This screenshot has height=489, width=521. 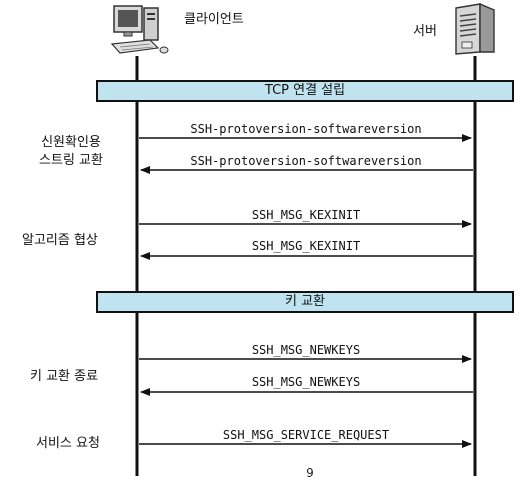 What do you see at coordinates (60, 240) in the screenshot?
I see `phase-label-algorithm-negotiation: 알고리즘 협상` at bounding box center [60, 240].